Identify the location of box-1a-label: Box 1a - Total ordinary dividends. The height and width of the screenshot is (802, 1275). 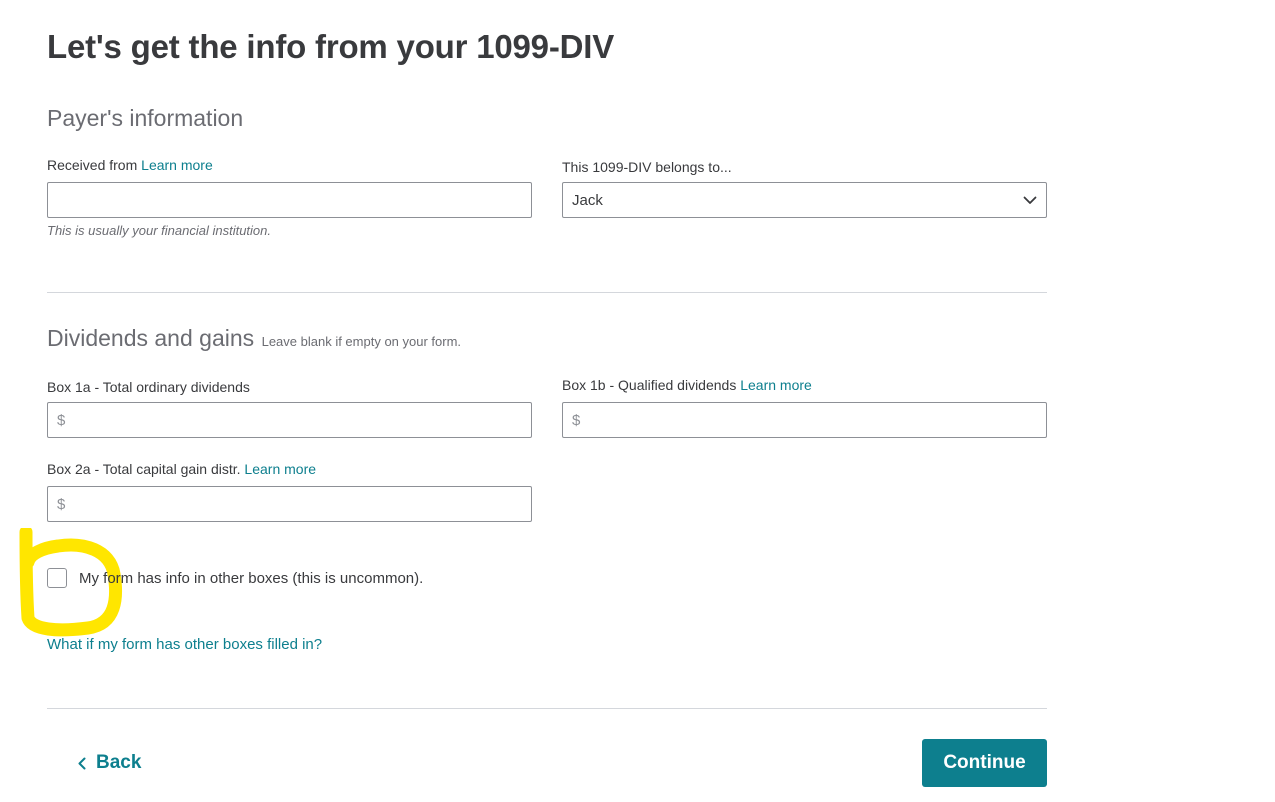
(148, 387).